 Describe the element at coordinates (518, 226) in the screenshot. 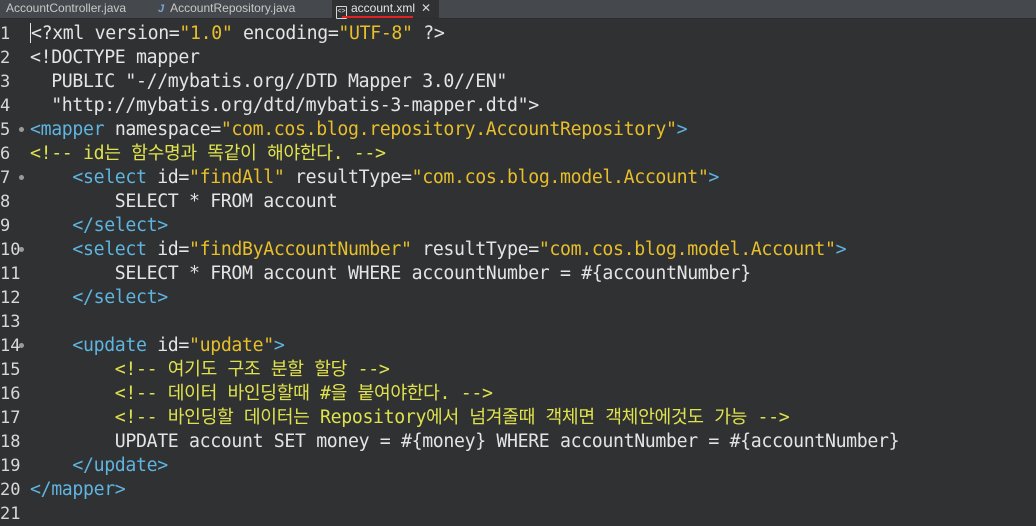

I see `code-line: 9 </select>` at that location.